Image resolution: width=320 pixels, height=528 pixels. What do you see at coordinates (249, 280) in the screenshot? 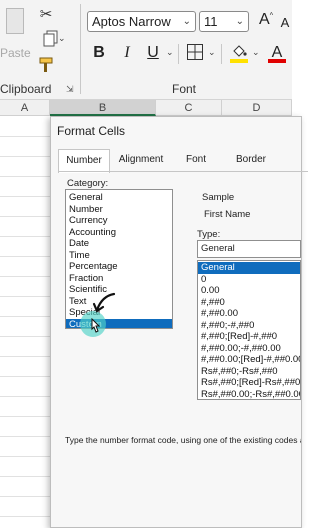
I see `format-code-item: 0` at bounding box center [249, 280].